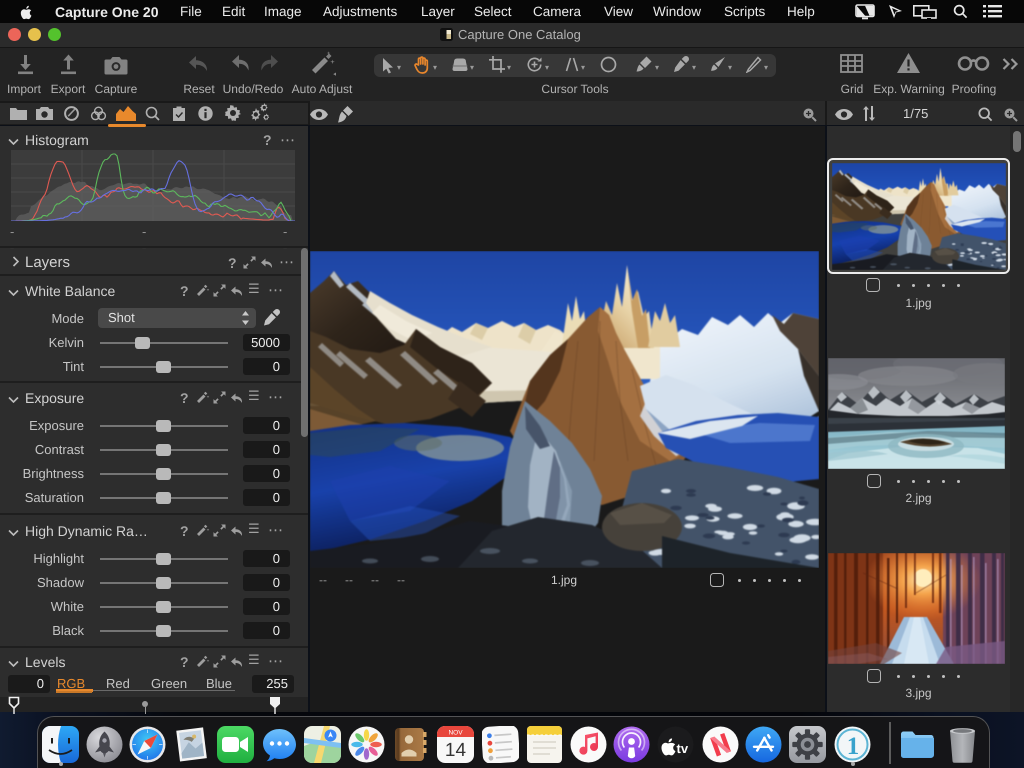 This screenshot has height=768, width=1024. Describe the element at coordinates (456, 750) in the screenshot. I see `svg-text: 14` at that location.